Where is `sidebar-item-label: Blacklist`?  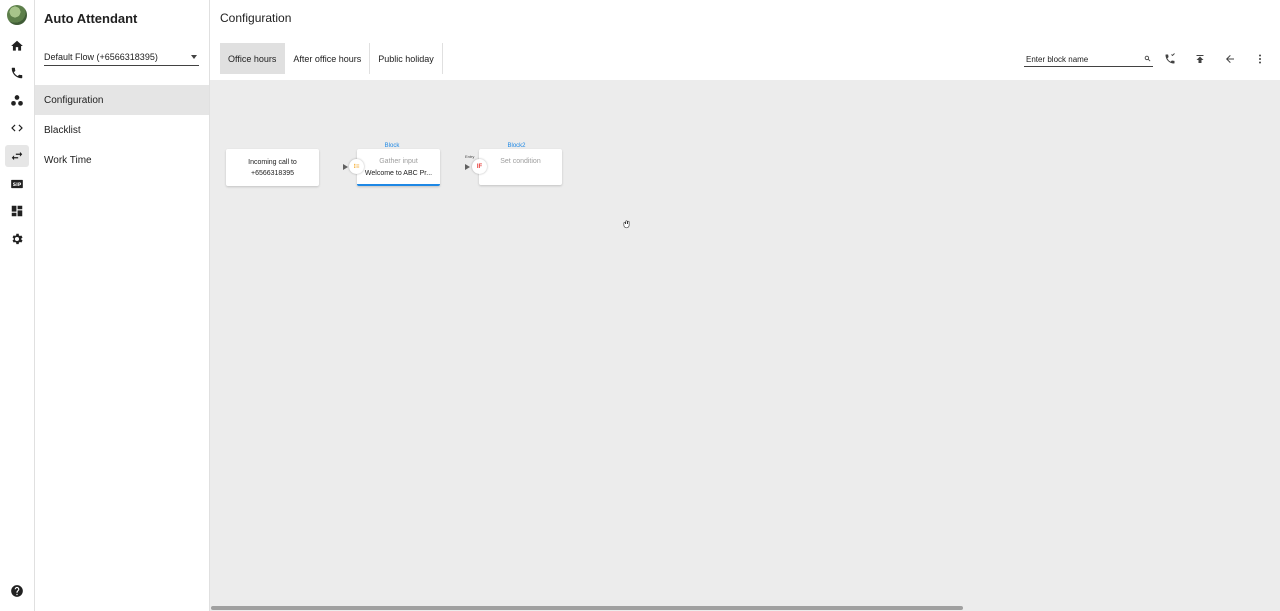 sidebar-item-label: Blacklist is located at coordinates (62, 130).